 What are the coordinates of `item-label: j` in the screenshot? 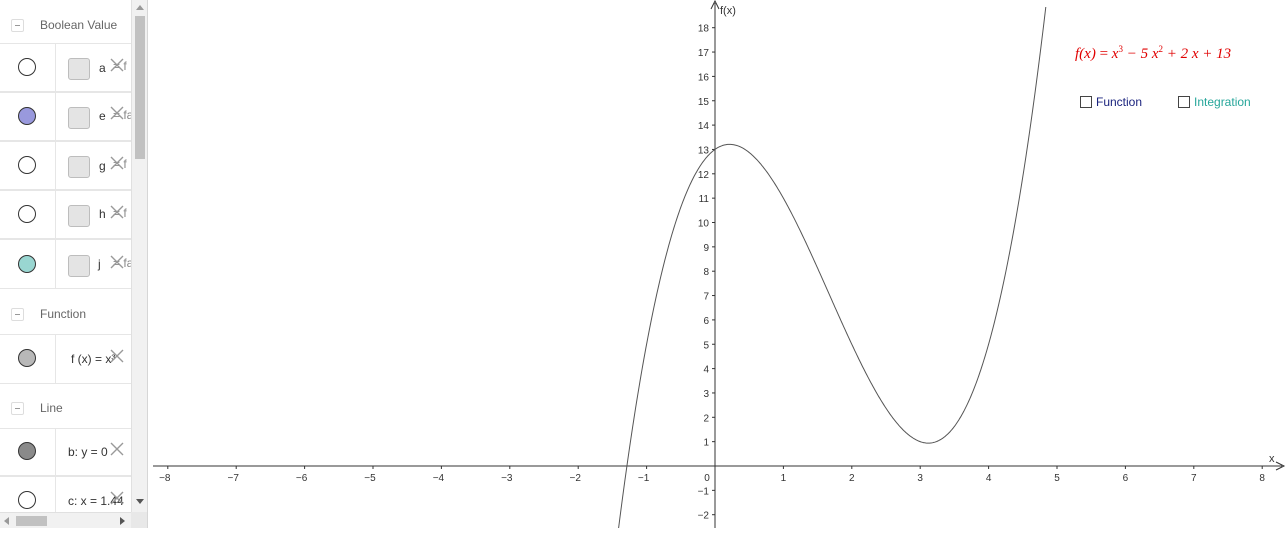 It's located at (99, 264).